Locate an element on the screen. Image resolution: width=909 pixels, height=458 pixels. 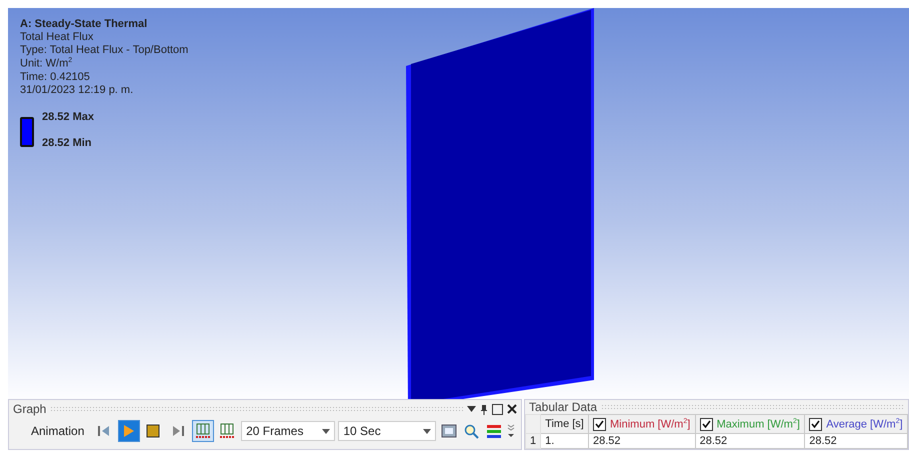
frames-dropdown: 20 Frames is located at coordinates (288, 431).